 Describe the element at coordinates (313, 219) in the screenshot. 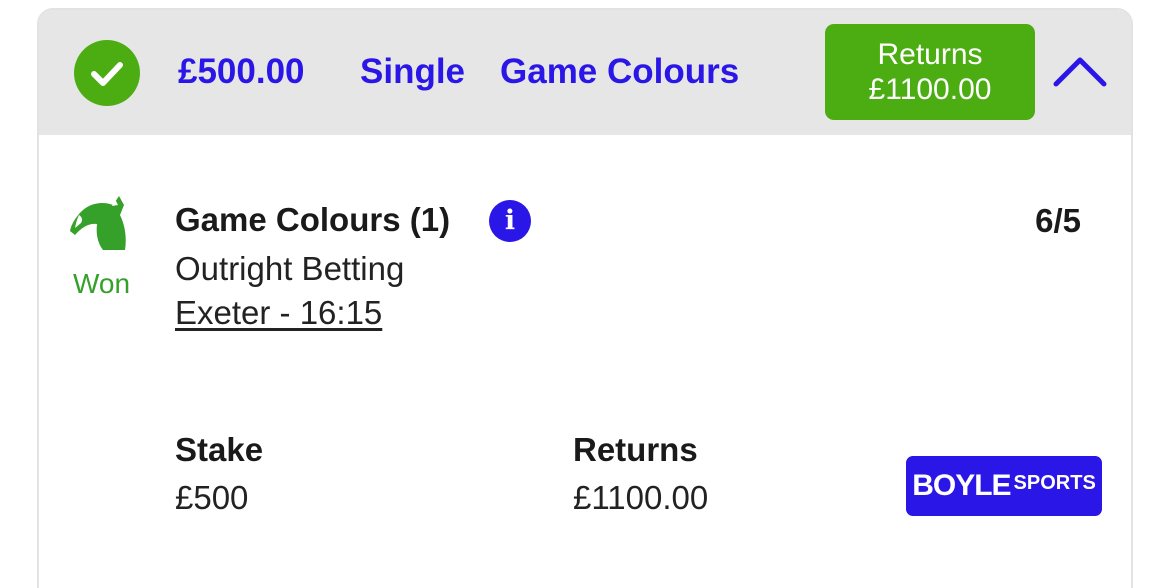

I see `selection-name: Game Colours (1)` at that location.